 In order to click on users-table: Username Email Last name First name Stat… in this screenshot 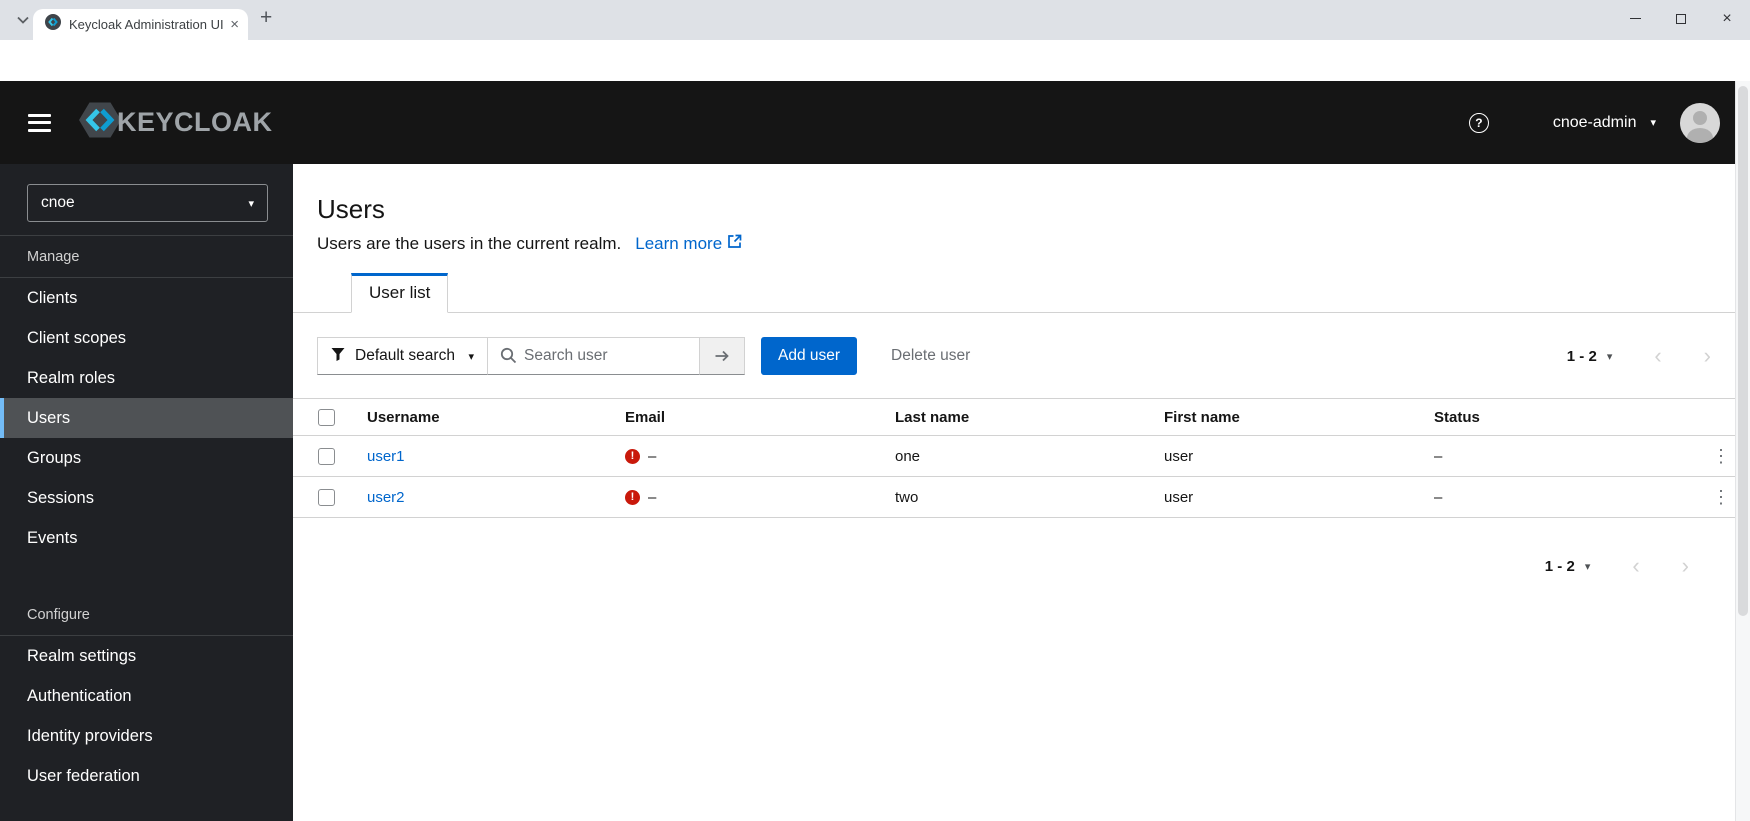, I will do `click(1014, 458)`.